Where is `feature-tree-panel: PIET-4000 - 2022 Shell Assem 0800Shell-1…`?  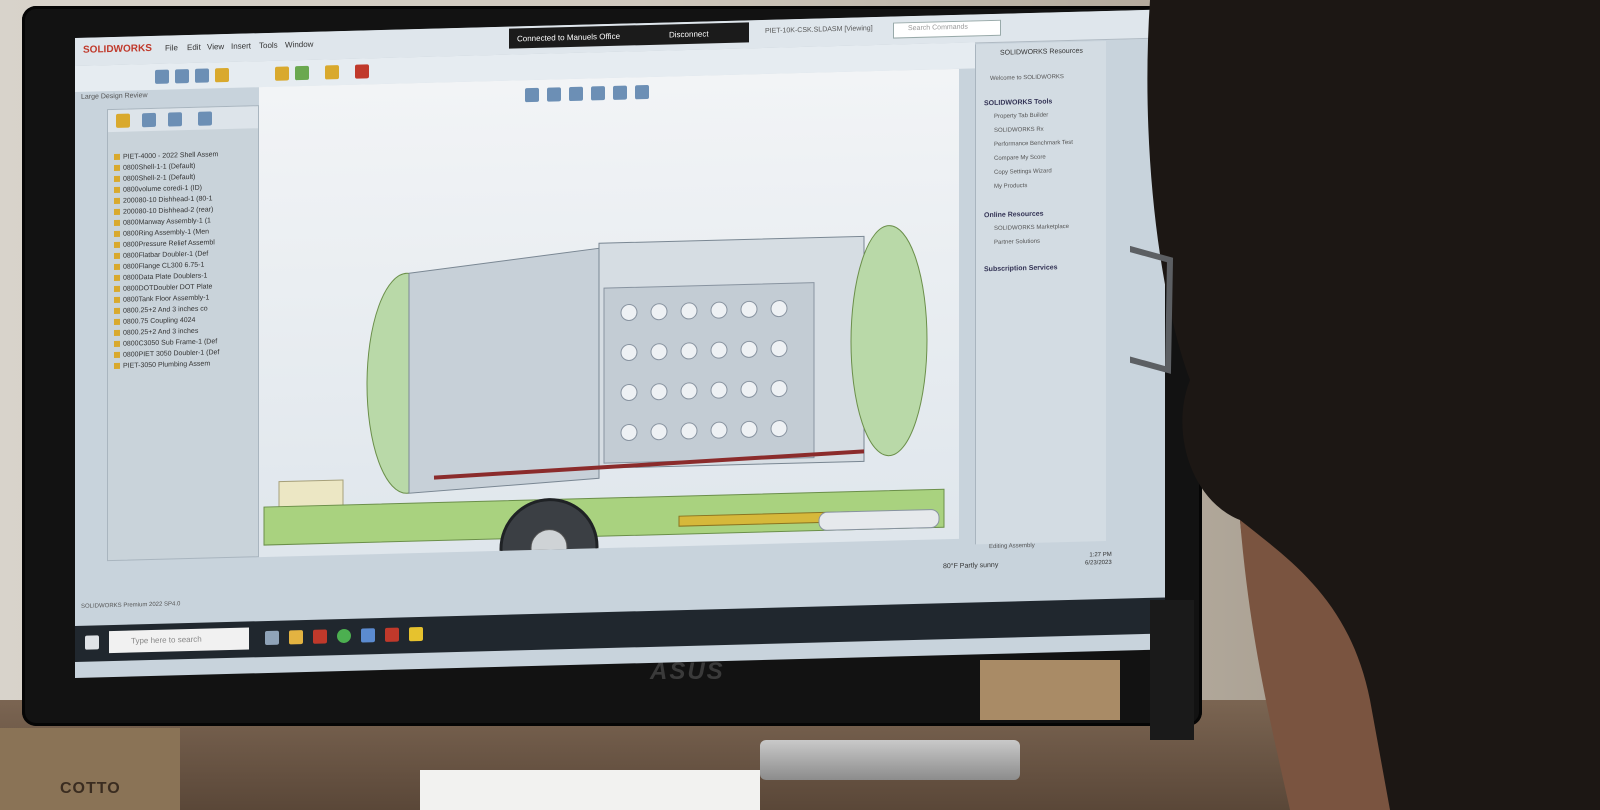
feature-tree-panel: PIET-4000 - 2022 Shell Assem 0800Shell-1… is located at coordinates (183, 333).